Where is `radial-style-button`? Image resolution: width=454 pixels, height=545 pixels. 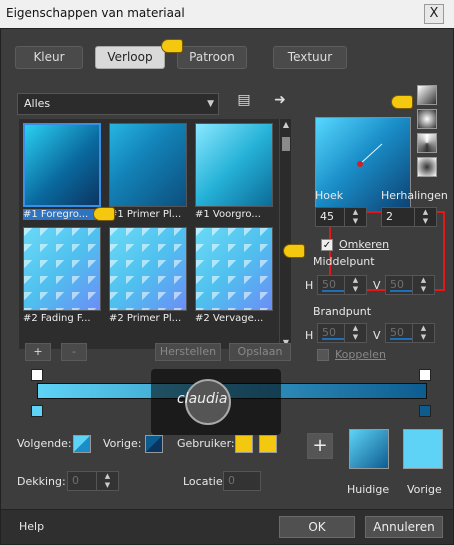
radial-style-button is located at coordinates (427, 167).